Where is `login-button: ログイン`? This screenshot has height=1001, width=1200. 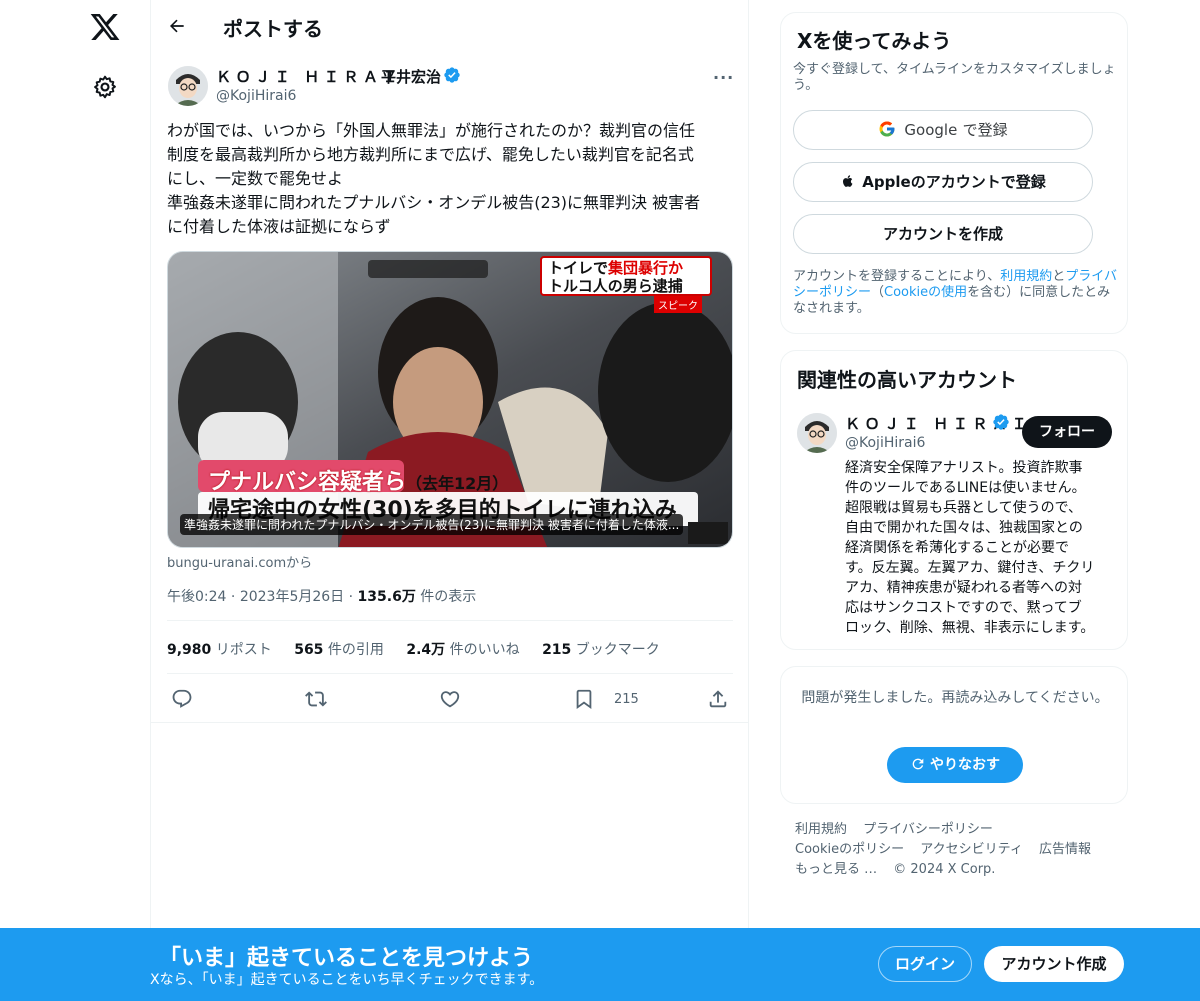
login-button: ログイン is located at coordinates (925, 964).